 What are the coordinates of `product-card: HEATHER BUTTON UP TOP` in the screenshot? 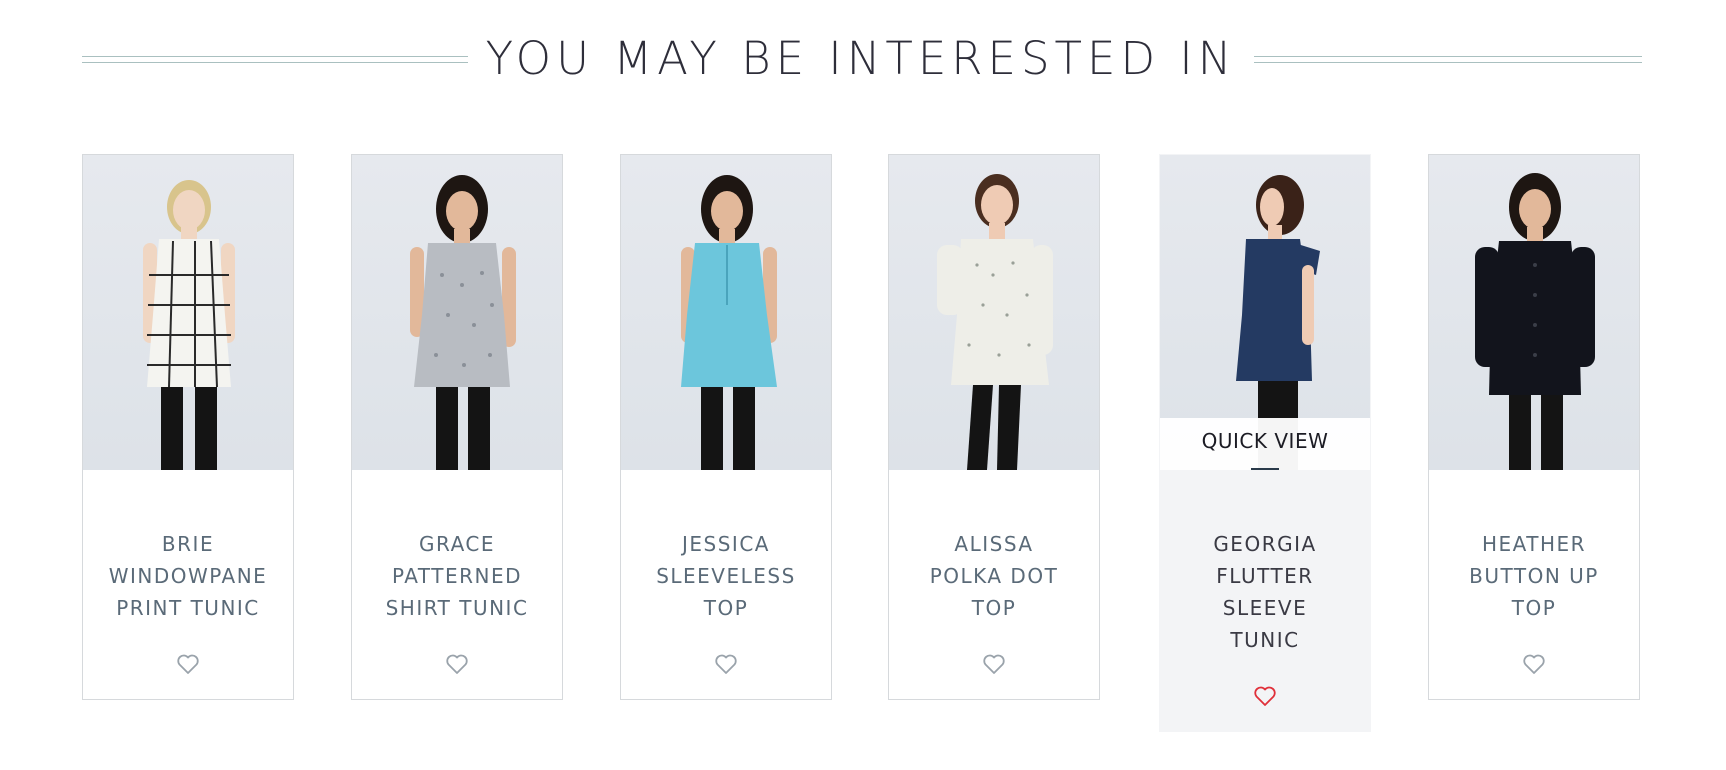 It's located at (1534, 427).